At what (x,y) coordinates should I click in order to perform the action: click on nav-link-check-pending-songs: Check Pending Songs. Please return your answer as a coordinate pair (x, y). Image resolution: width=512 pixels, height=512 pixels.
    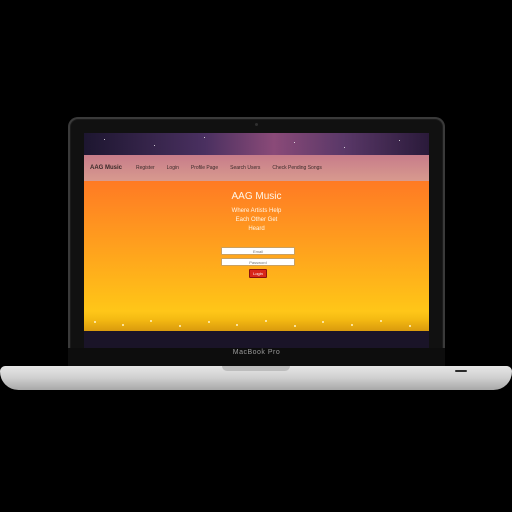
    Looking at the image, I should click on (296, 168).